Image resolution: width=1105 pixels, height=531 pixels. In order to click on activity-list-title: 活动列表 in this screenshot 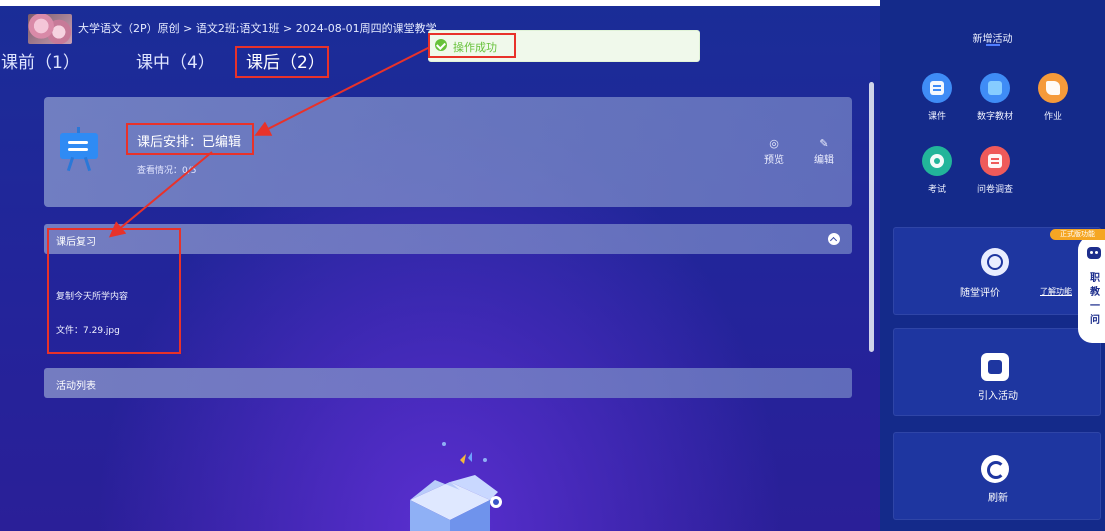, I will do `click(76, 386)`.